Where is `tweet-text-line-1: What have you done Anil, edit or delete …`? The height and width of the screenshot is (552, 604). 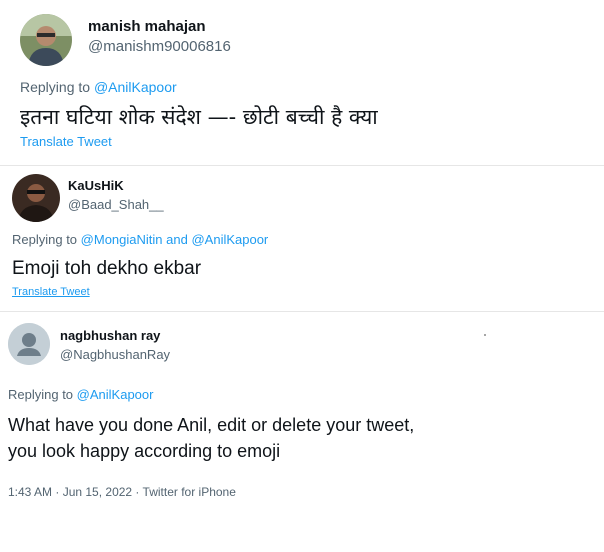 tweet-text-line-1: What have you done Anil, edit or delete … is located at coordinates (211, 425).